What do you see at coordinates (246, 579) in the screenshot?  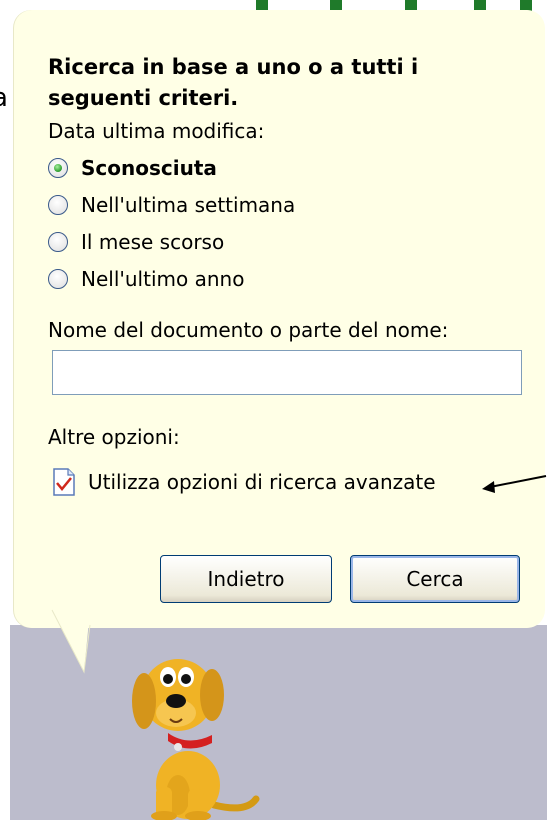 I see `back-button: Indietro` at bounding box center [246, 579].